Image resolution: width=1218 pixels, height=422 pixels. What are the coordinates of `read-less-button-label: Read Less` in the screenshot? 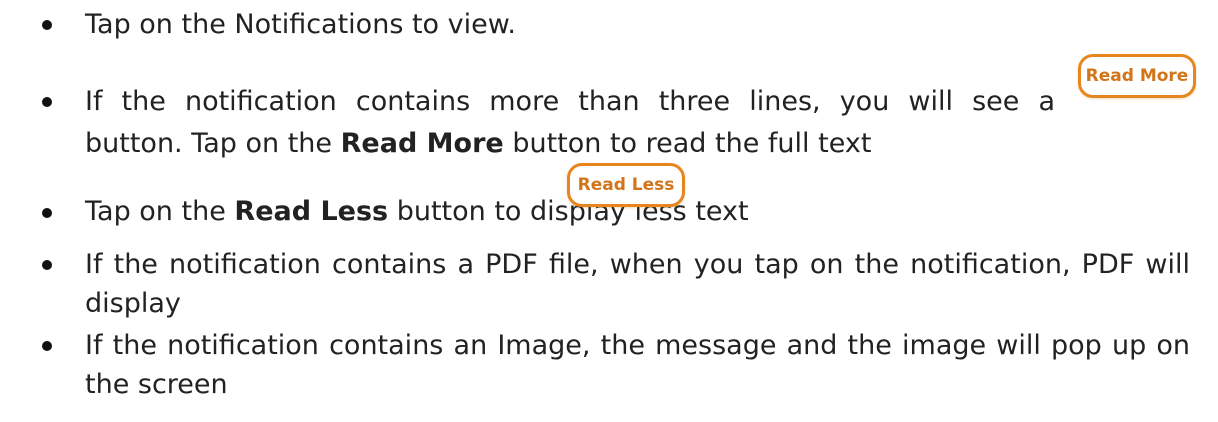 It's located at (626, 185).